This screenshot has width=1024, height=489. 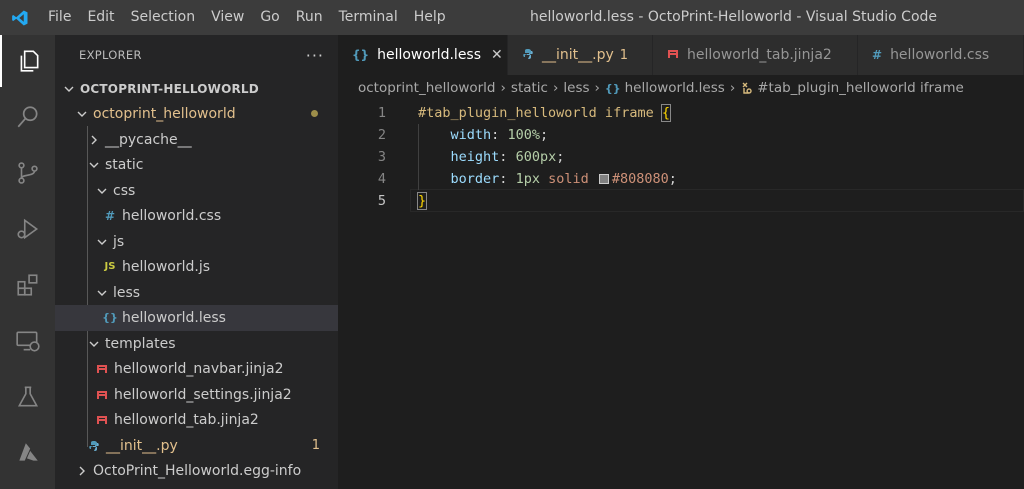 What do you see at coordinates (747, 88) in the screenshot?
I see `selector-symbol-icon` at bounding box center [747, 88].